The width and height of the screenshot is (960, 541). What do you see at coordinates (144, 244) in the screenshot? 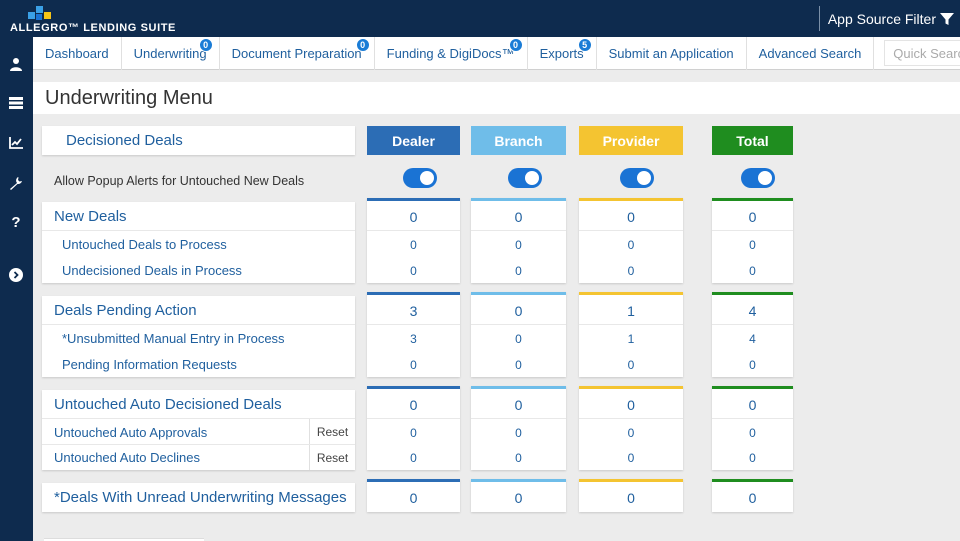
I see `untouched-deals-label: Untouched Deals to Process` at bounding box center [144, 244].